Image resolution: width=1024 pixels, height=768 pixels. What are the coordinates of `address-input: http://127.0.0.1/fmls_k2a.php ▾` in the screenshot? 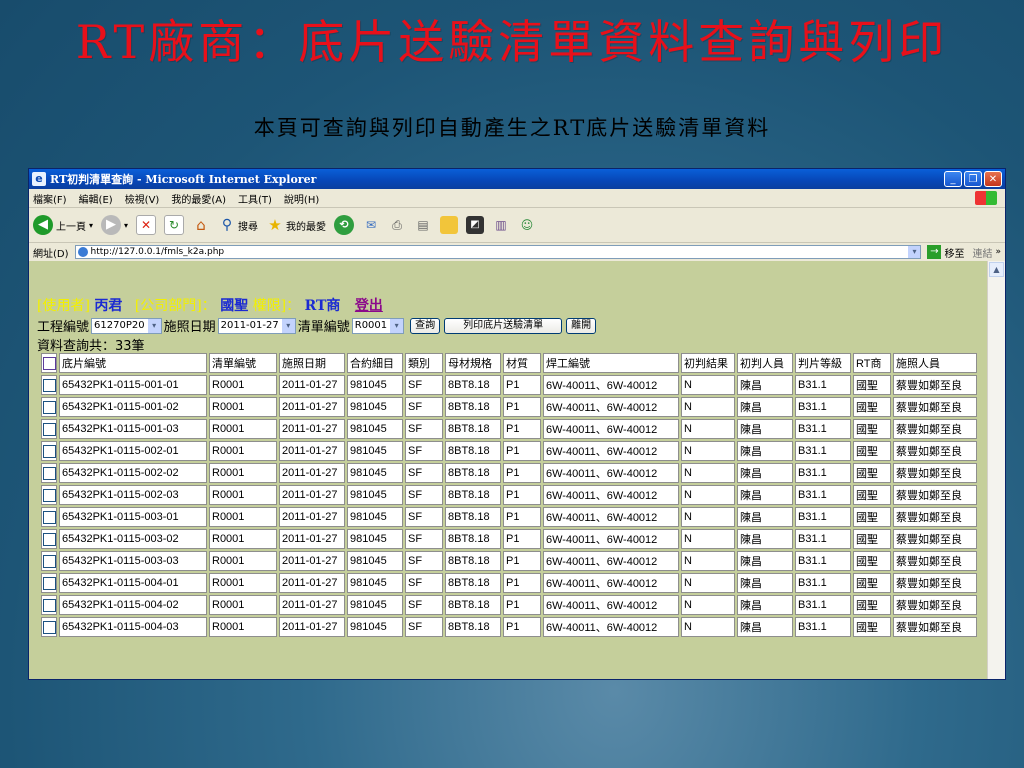 It's located at (498, 252).